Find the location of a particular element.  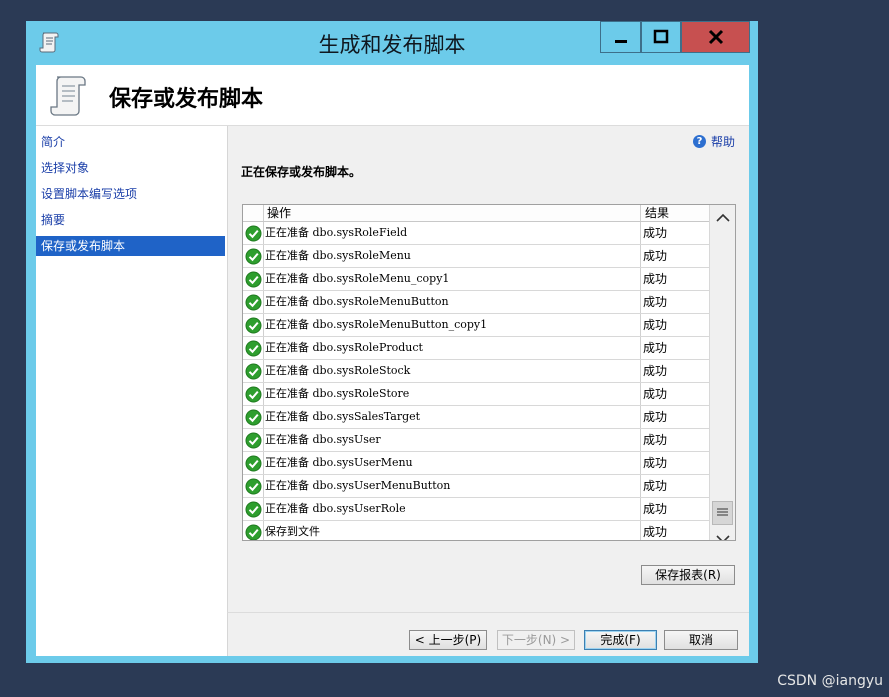

table-row: 正在准备 dbo.sysRoleField 成功 is located at coordinates (476, 233).